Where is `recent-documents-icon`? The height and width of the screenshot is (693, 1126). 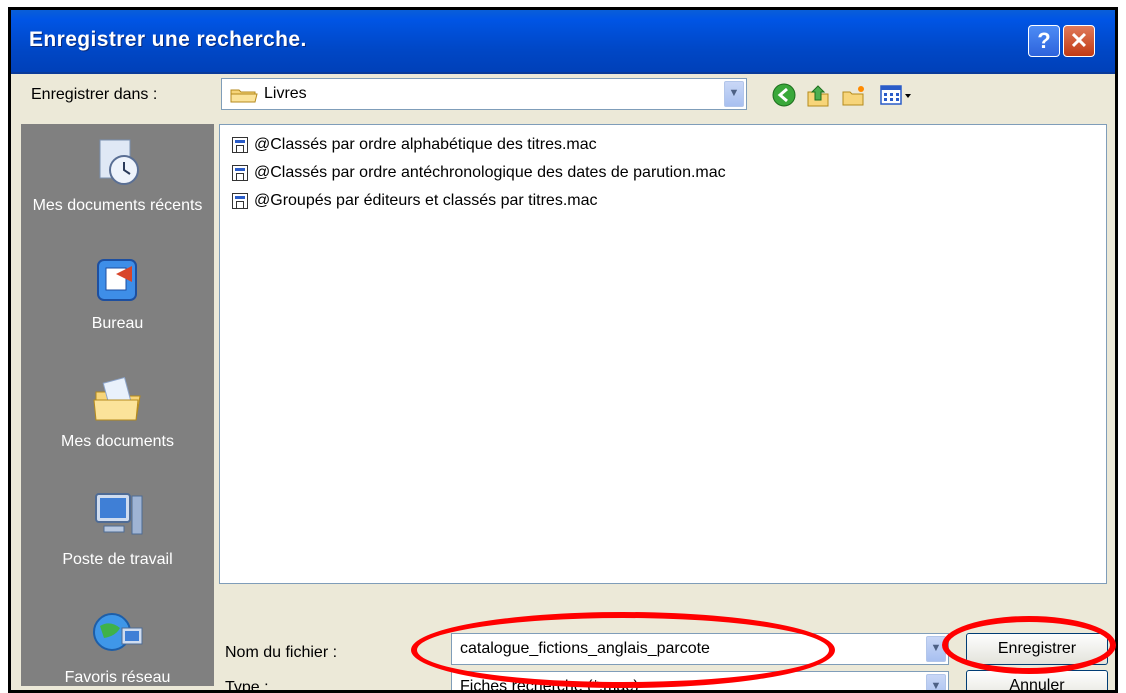
recent-documents-icon is located at coordinates (119, 162).